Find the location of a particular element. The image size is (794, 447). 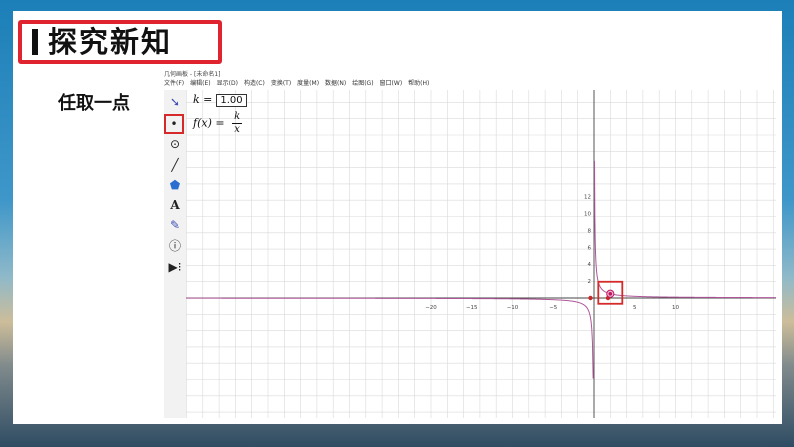

x-tick-label: −5 is located at coordinates (553, 308).